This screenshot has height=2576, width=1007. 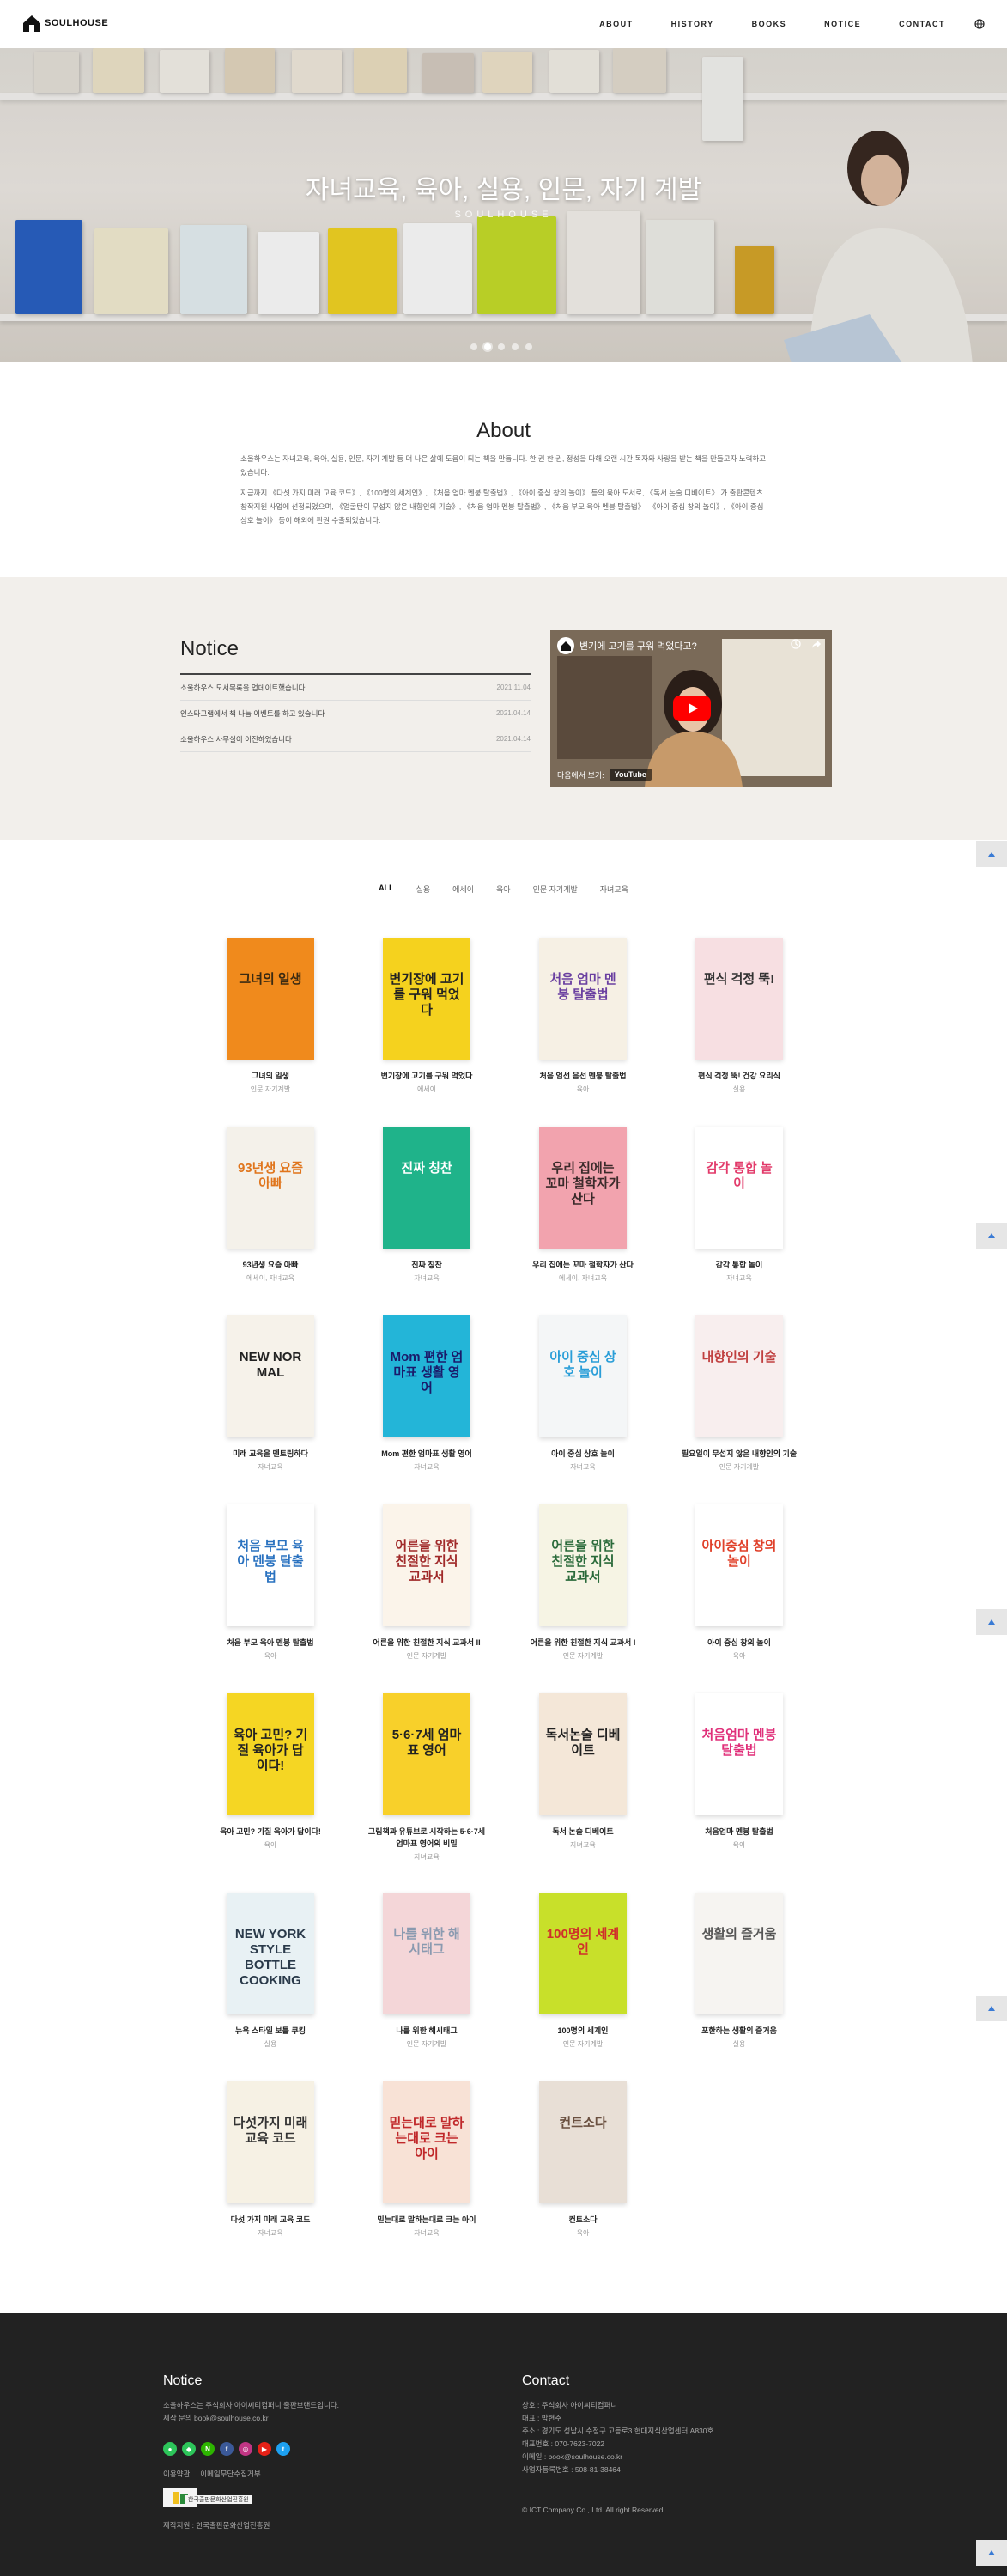 What do you see at coordinates (796, 644) in the screenshot?
I see `watch-later-icon` at bounding box center [796, 644].